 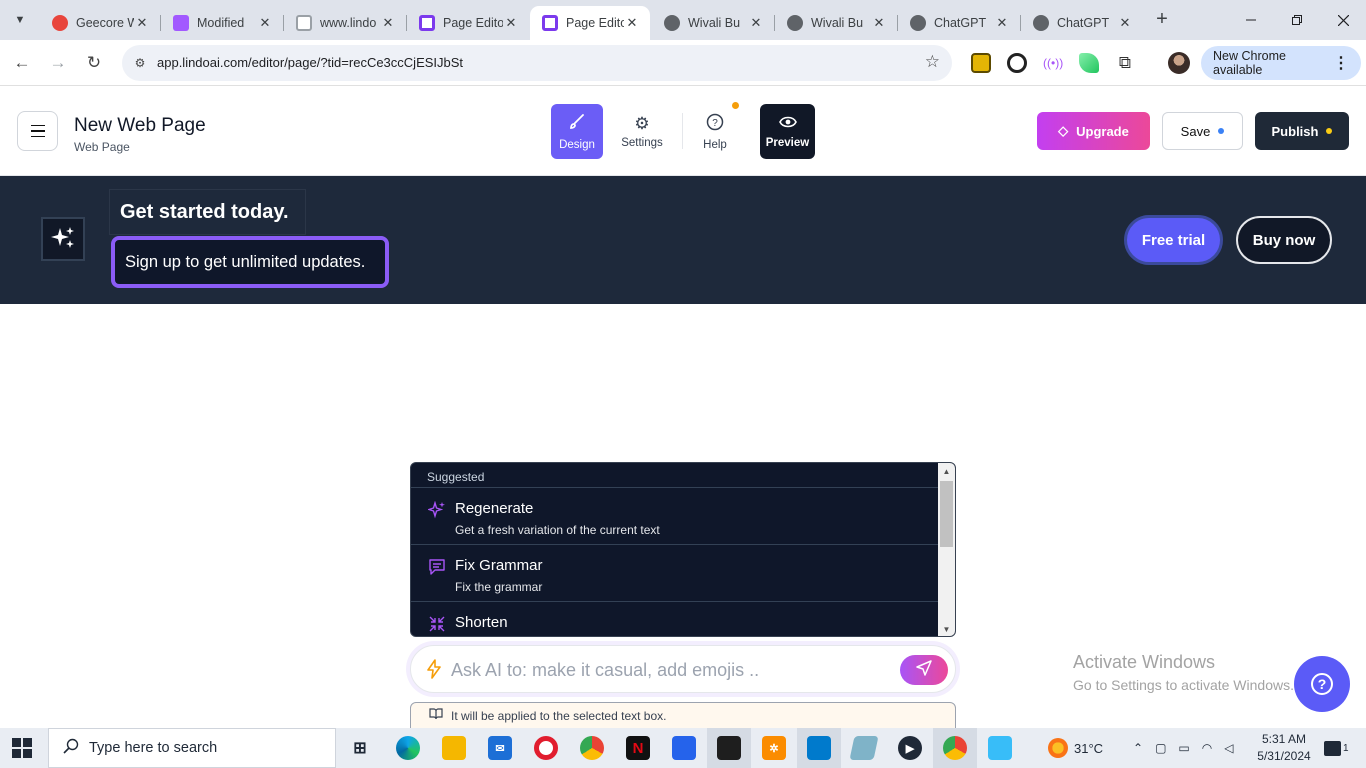 I want to click on scrollbar-thumb, so click(x=946, y=514).